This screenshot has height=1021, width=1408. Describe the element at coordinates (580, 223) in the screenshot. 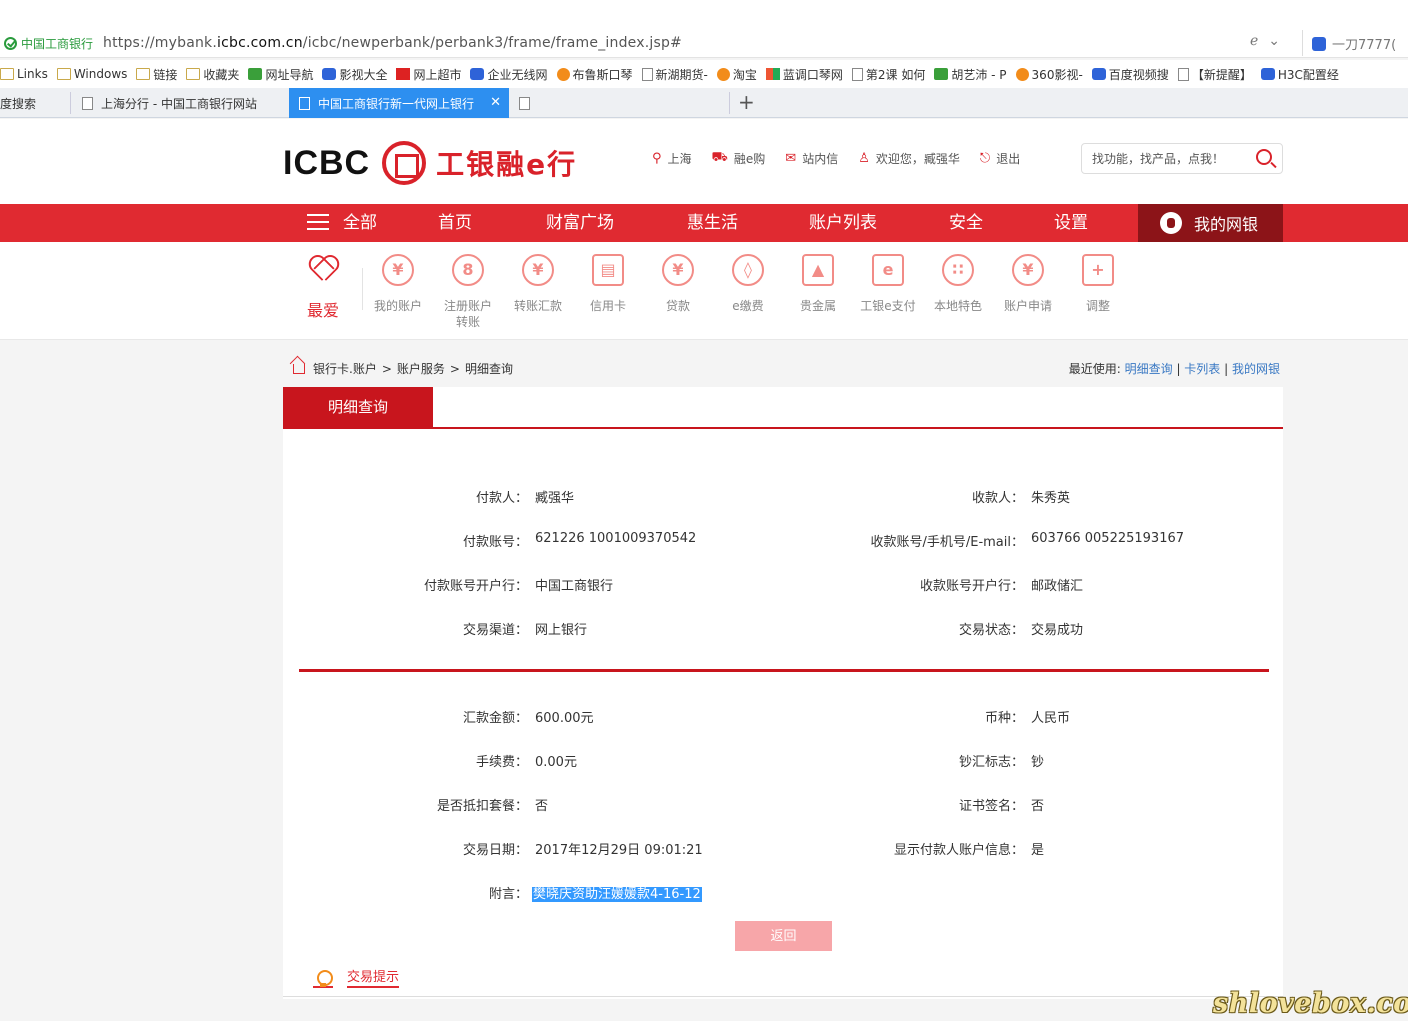

I see `nav-wealth: 财富广场` at that location.